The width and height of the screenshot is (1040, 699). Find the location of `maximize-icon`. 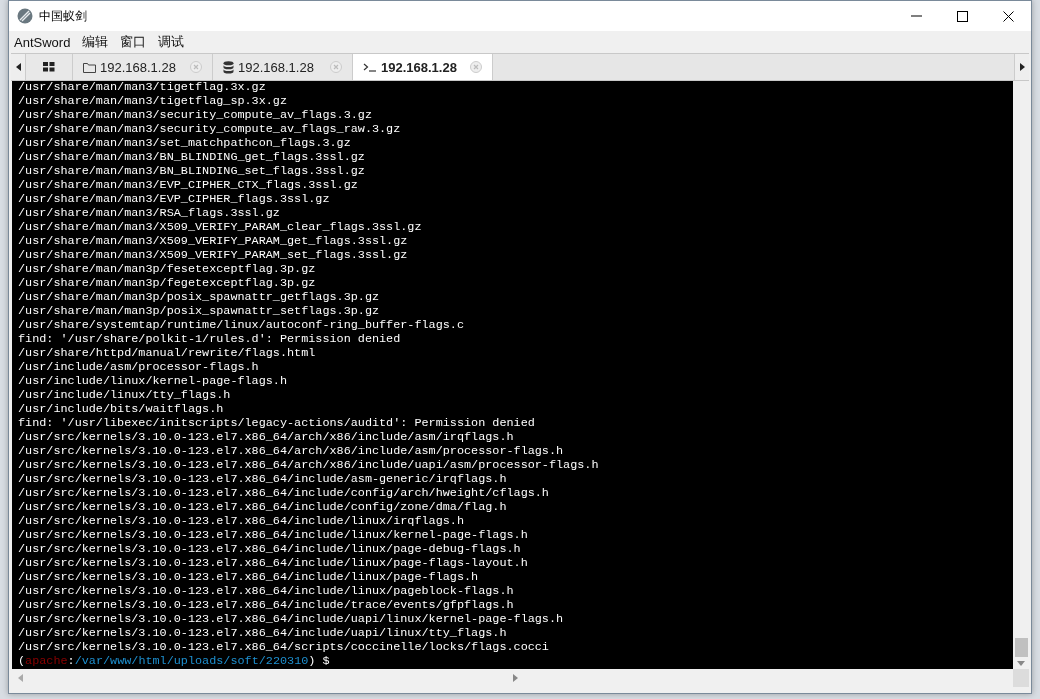

maximize-icon is located at coordinates (962, 16).